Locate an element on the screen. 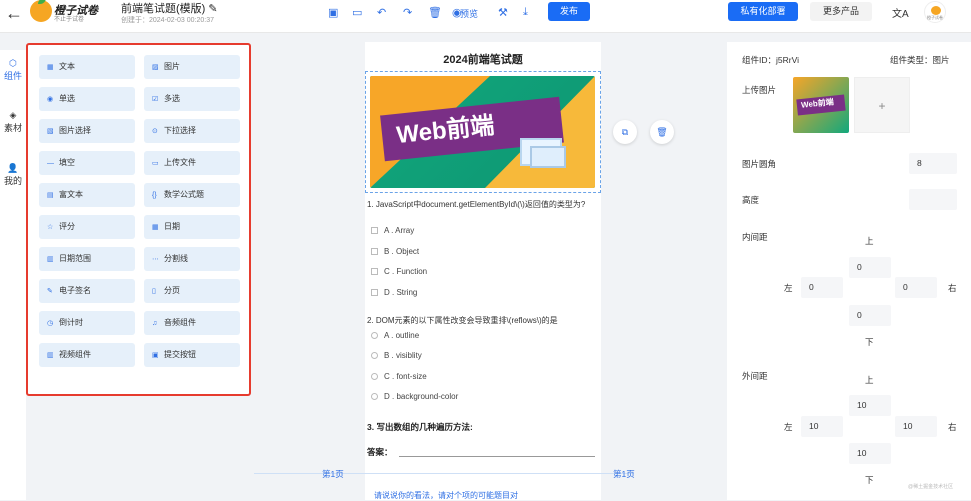  padding-bottom-label: 下 is located at coordinates (869, 342).